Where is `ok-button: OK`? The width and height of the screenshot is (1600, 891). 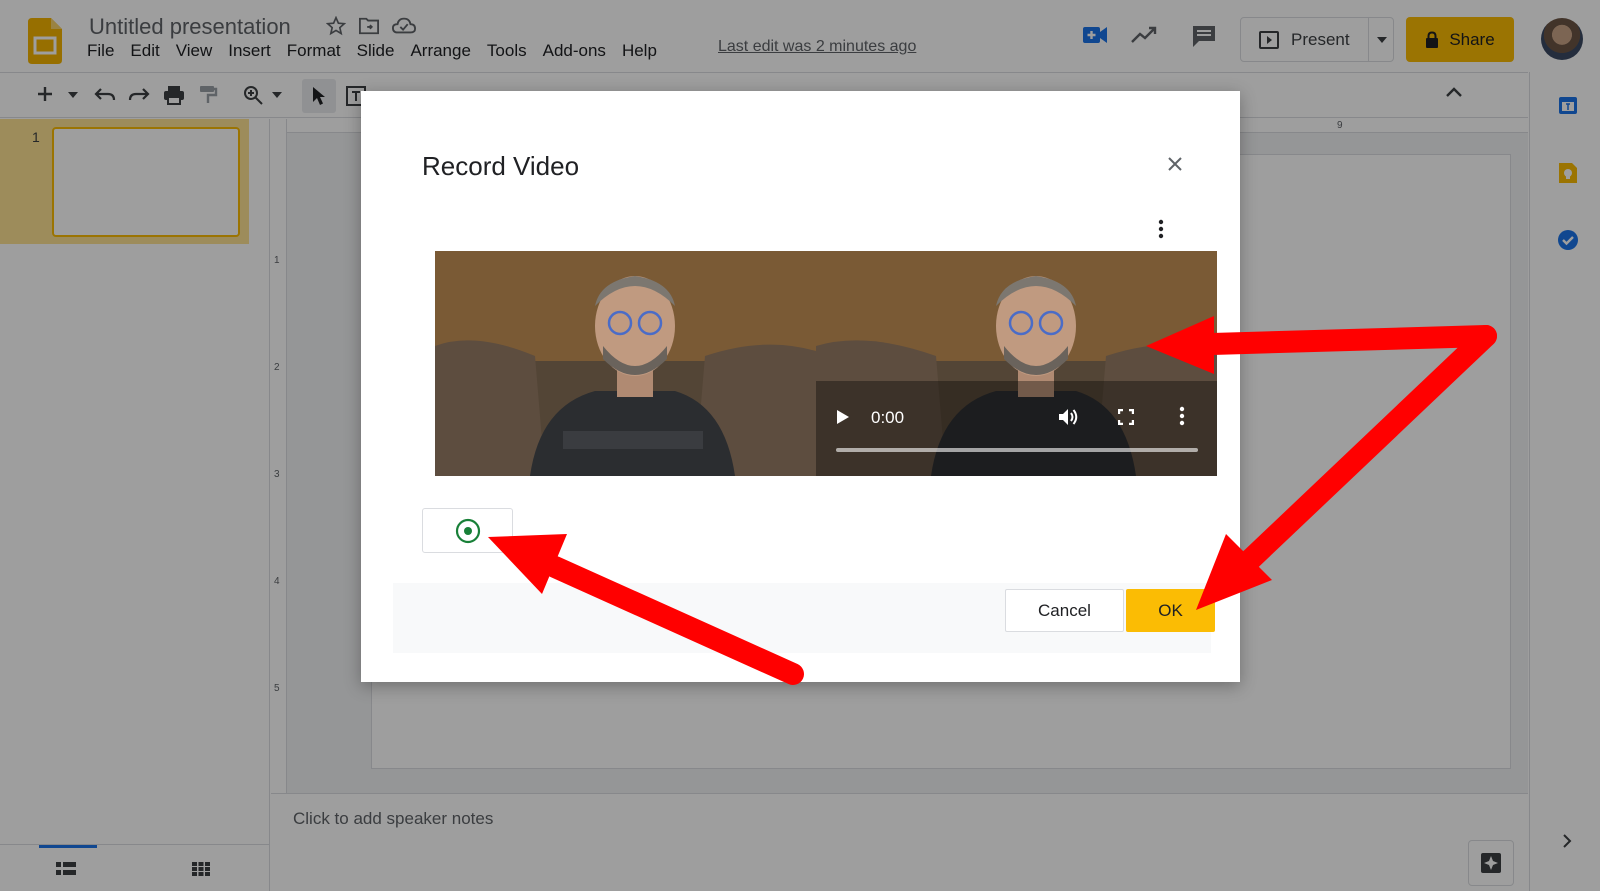 ok-button: OK is located at coordinates (1170, 610).